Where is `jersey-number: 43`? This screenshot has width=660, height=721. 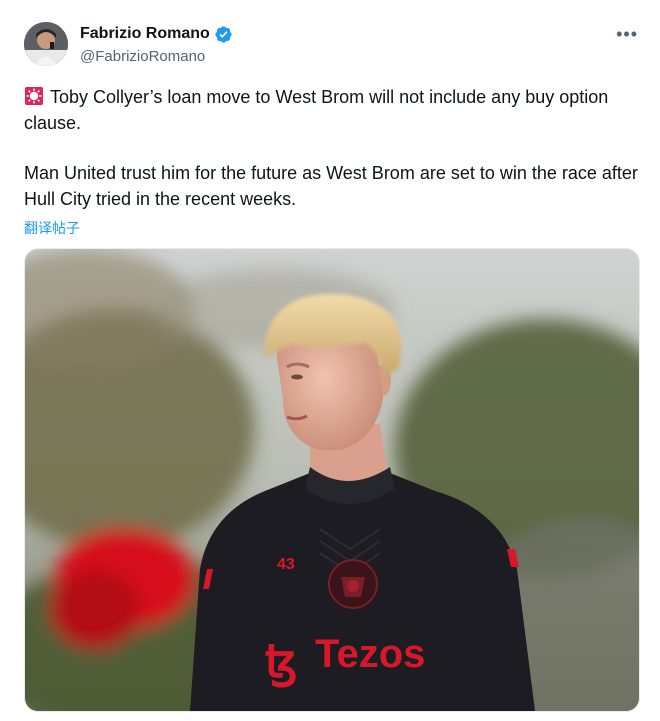
jersey-number: 43 is located at coordinates (286, 564).